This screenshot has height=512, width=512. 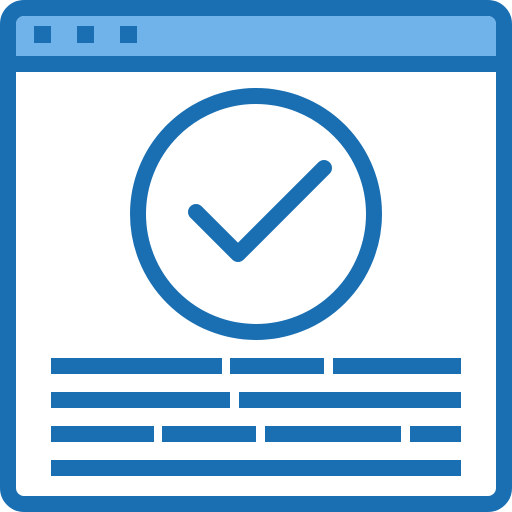 I want to click on checkmark-icon, so click(x=260, y=211).